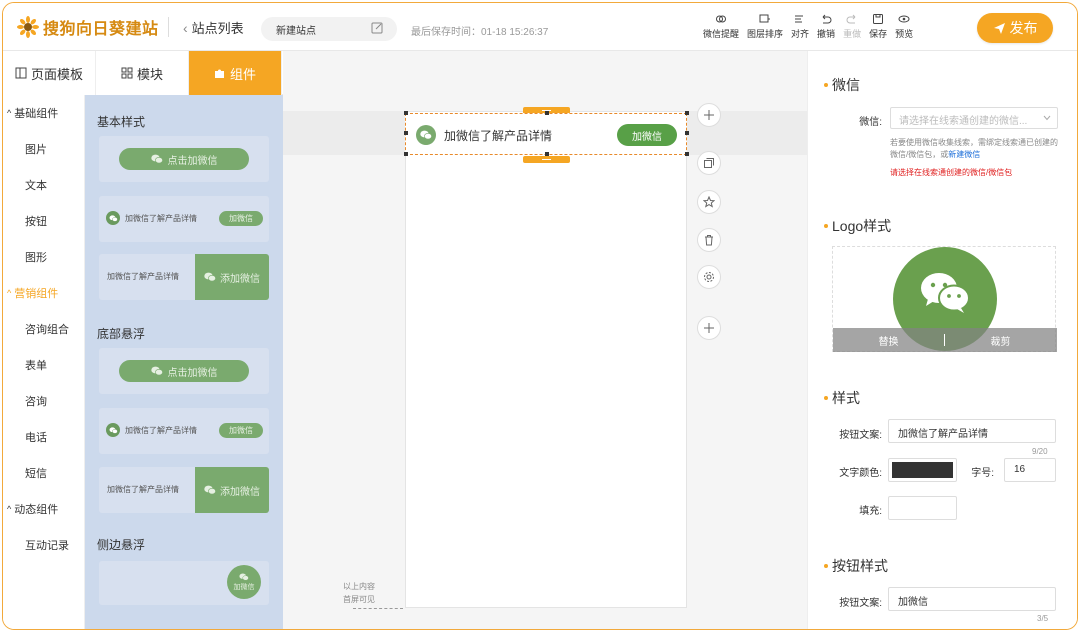 Image resolution: width=1080 pixels, height=632 pixels. I want to click on category-image: 图片, so click(43, 149).